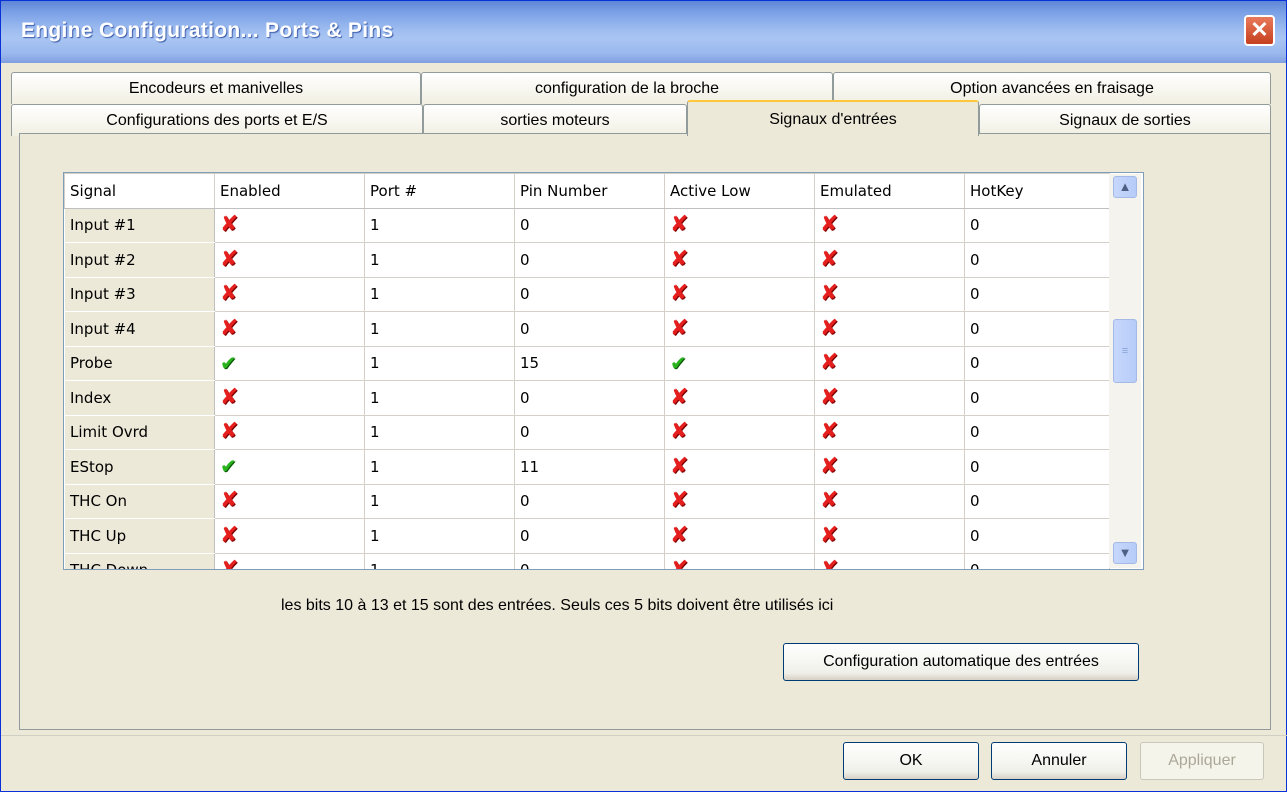  I want to click on cell-signal: THC On, so click(139, 501).